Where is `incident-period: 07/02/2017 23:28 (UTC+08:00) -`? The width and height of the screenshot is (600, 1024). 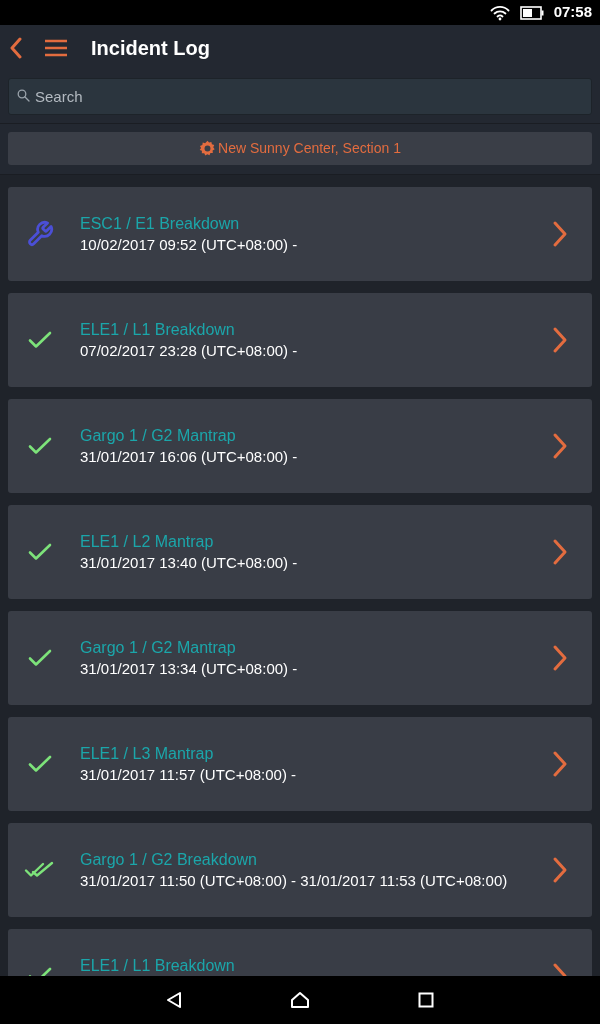 incident-period: 07/02/2017 23:28 (UTC+08:00) - is located at coordinates (189, 350).